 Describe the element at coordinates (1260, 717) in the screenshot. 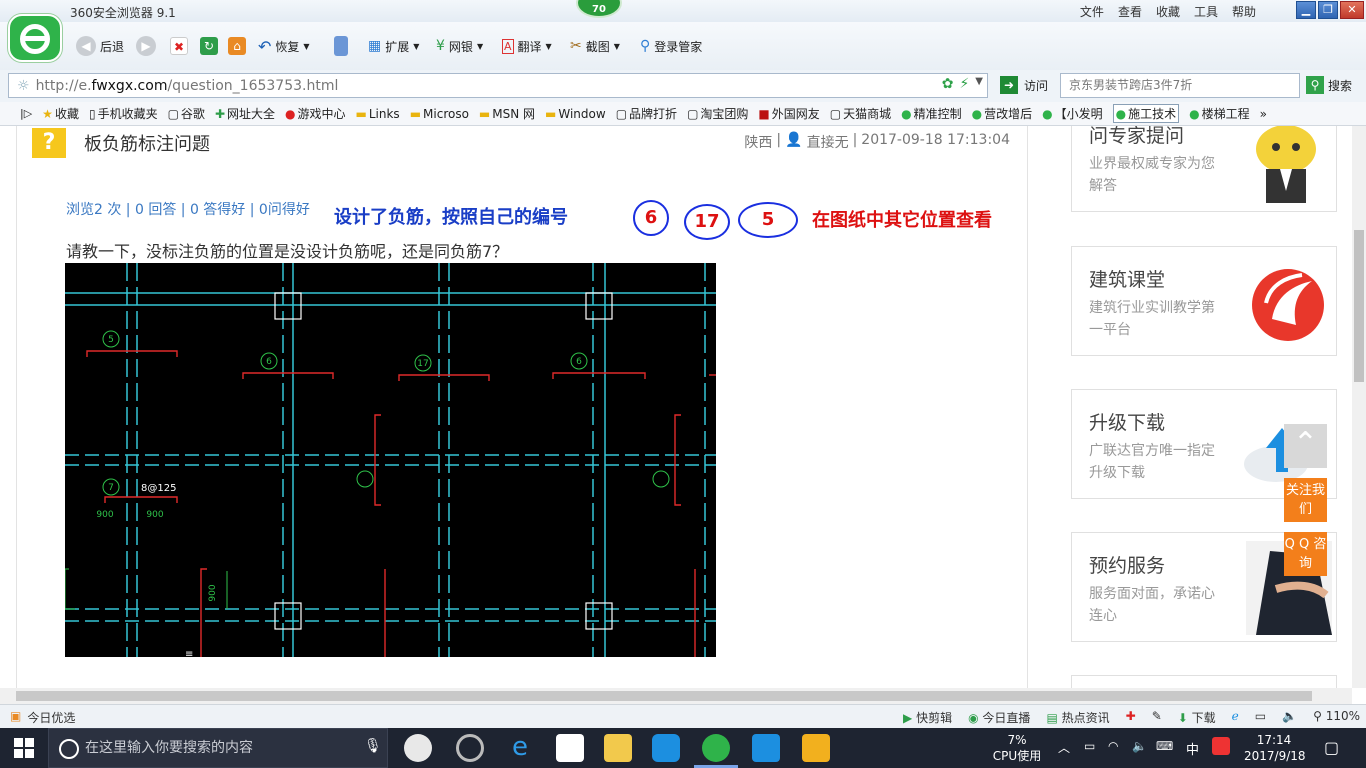

I see `window-icon: ▭` at that location.